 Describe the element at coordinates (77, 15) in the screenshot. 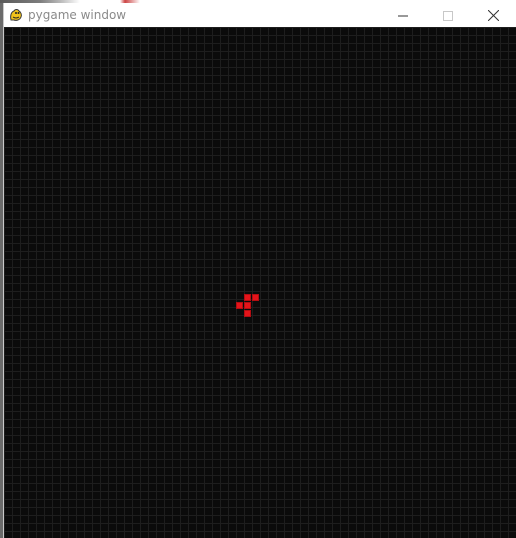

I see `window-title: pygame window` at that location.